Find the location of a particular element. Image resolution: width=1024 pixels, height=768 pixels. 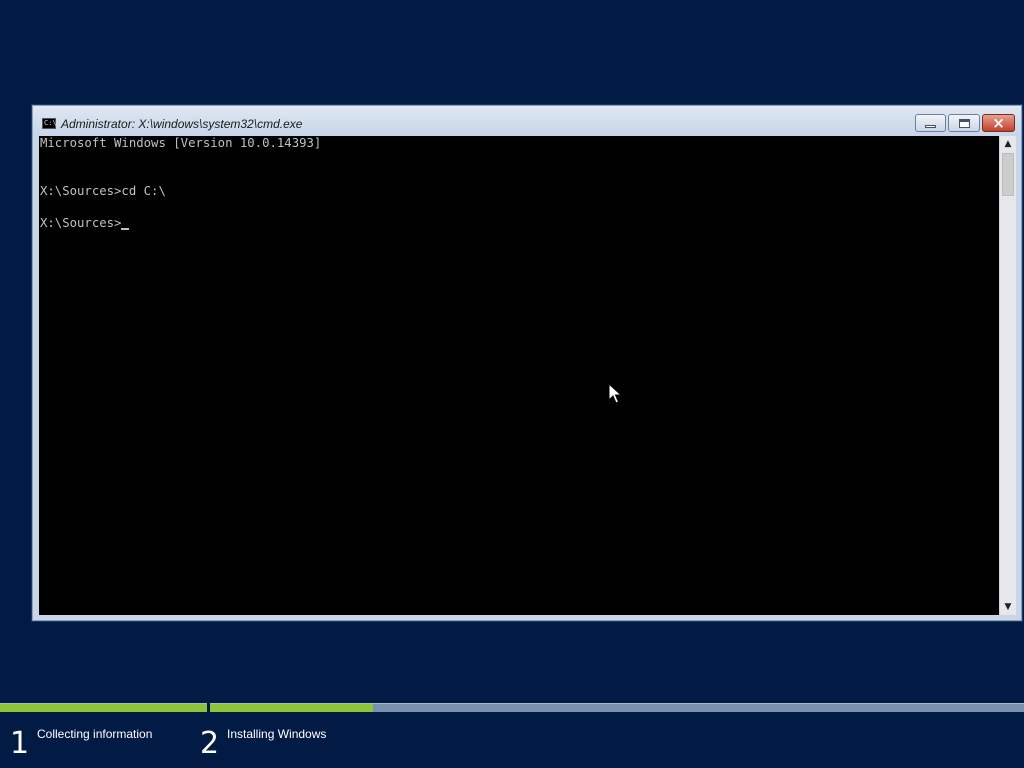

text-cursor is located at coordinates (125, 229).